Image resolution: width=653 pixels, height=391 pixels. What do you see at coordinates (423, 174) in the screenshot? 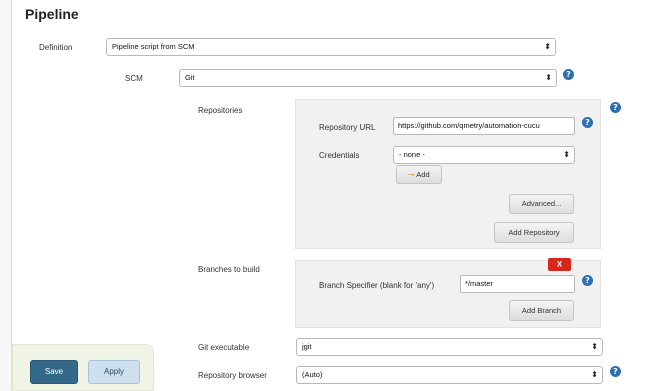
I see `add-credentials-label: Add` at bounding box center [423, 174].